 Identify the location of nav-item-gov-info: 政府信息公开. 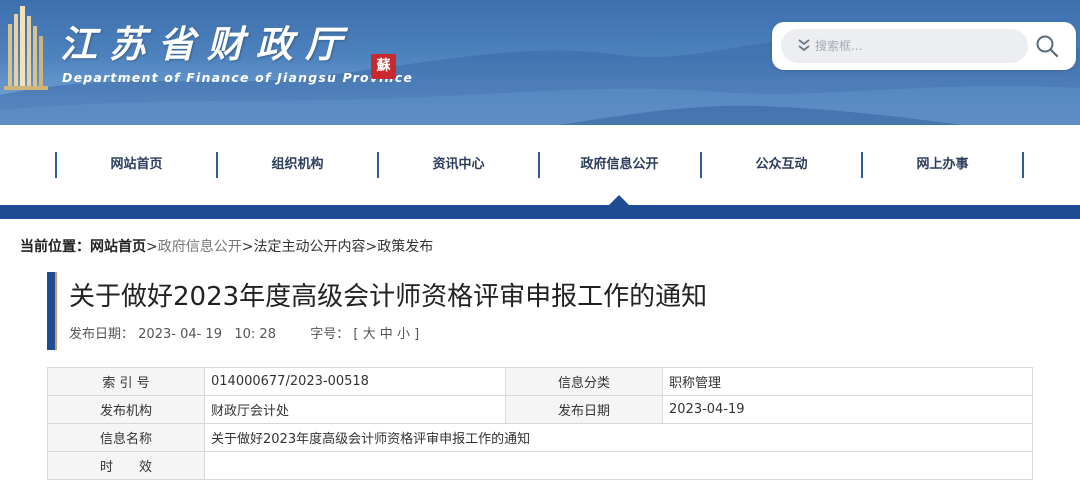
(619, 165).